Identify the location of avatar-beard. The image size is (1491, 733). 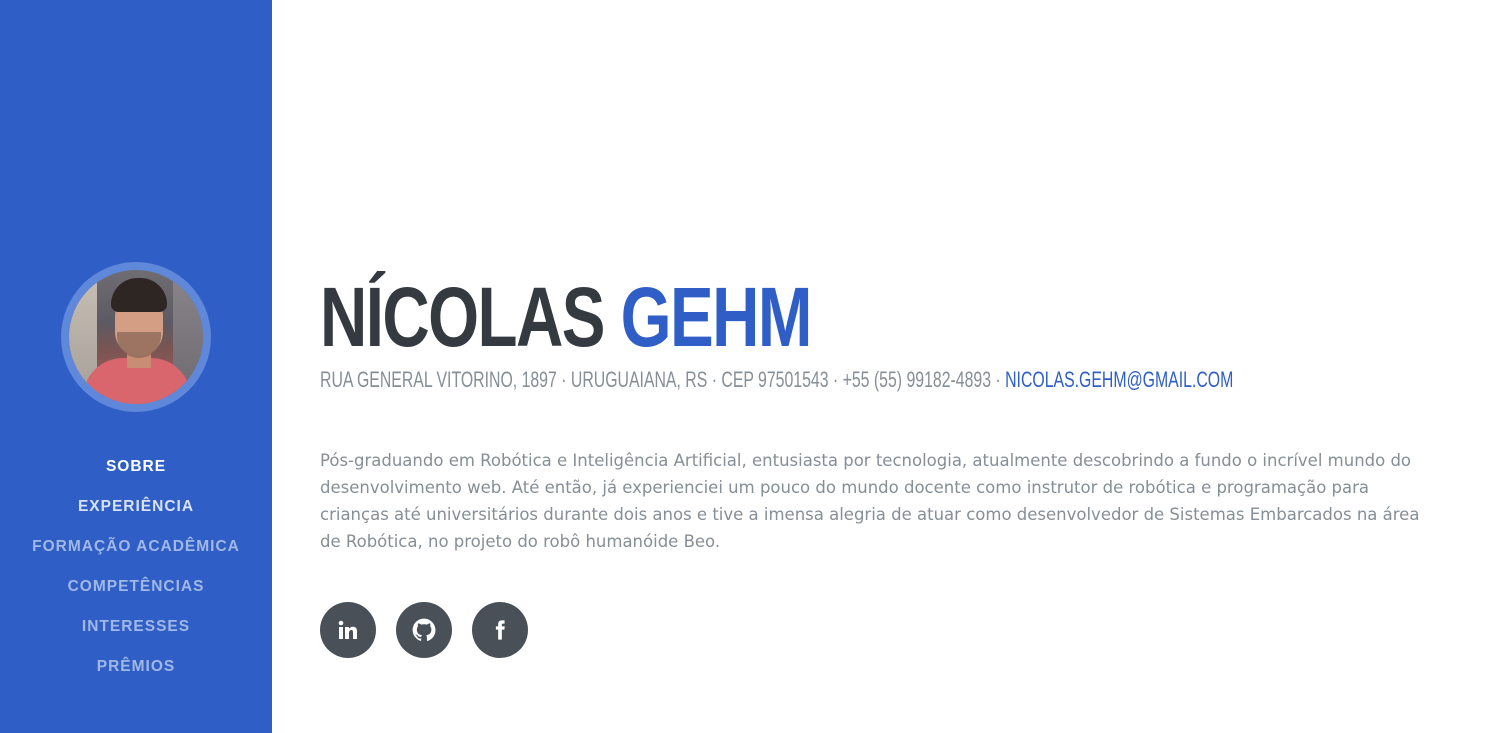
(139, 345).